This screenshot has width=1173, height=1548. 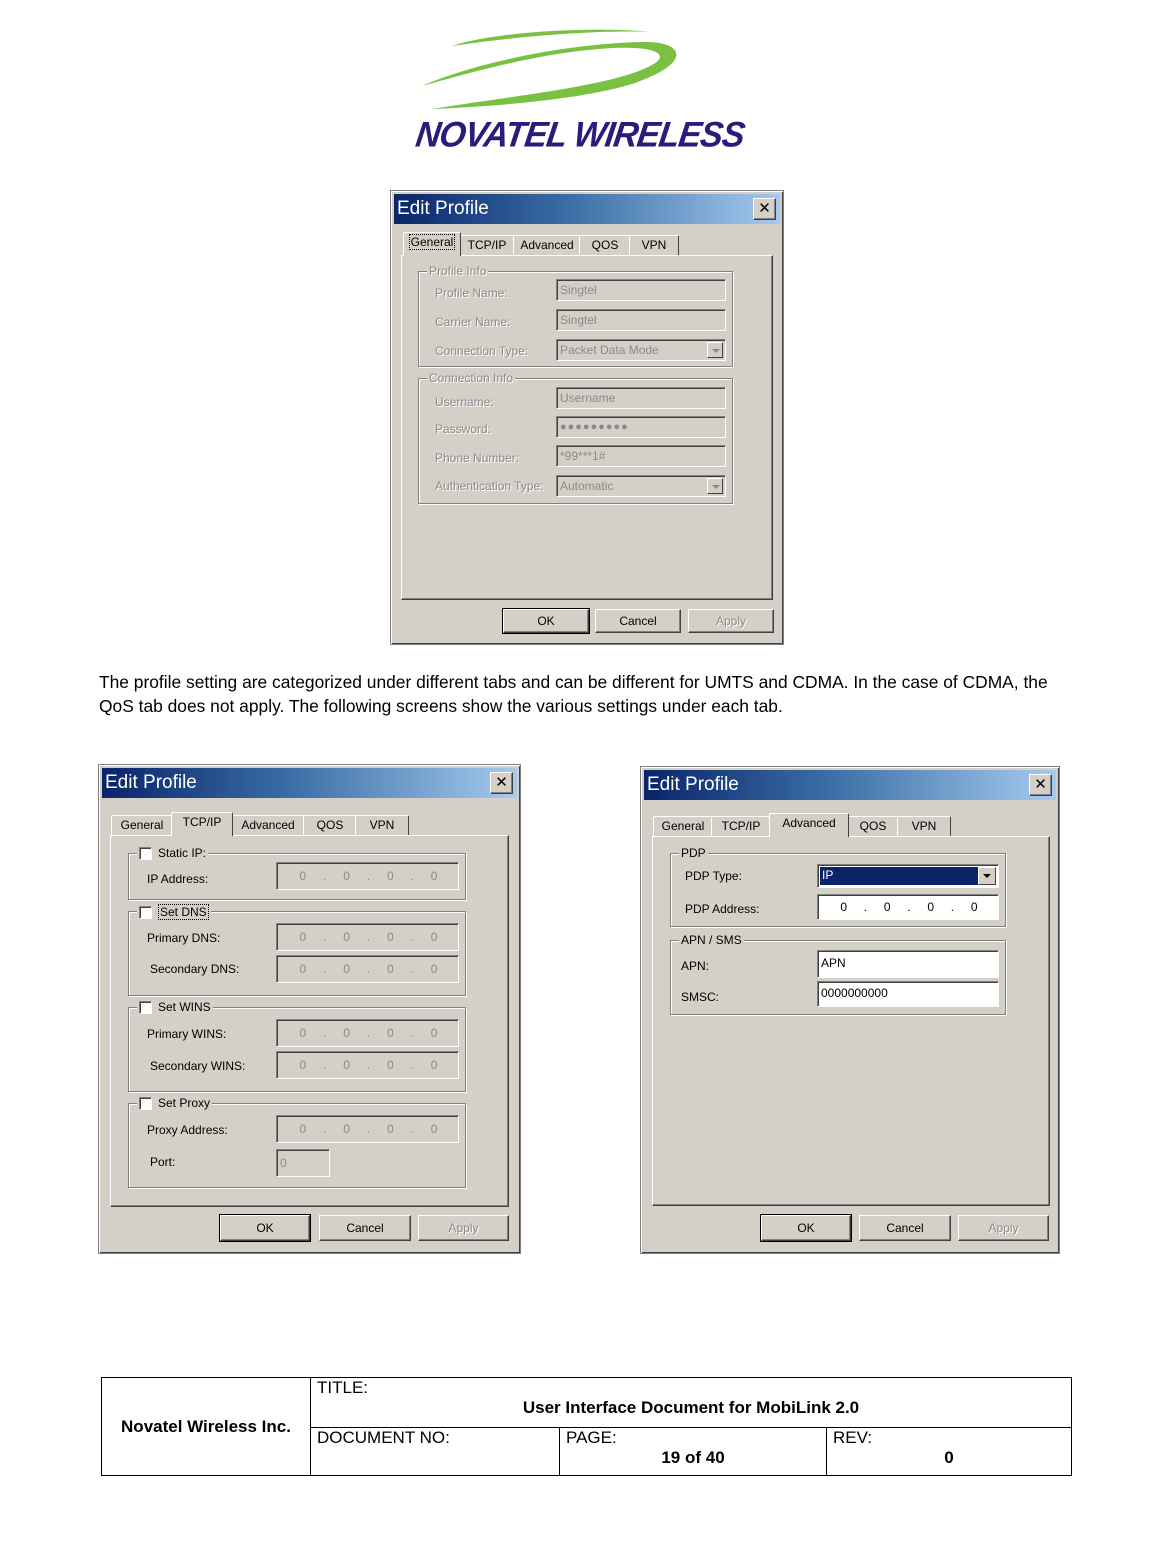 I want to click on authentication-type-select: Automatic, so click(x=641, y=486).